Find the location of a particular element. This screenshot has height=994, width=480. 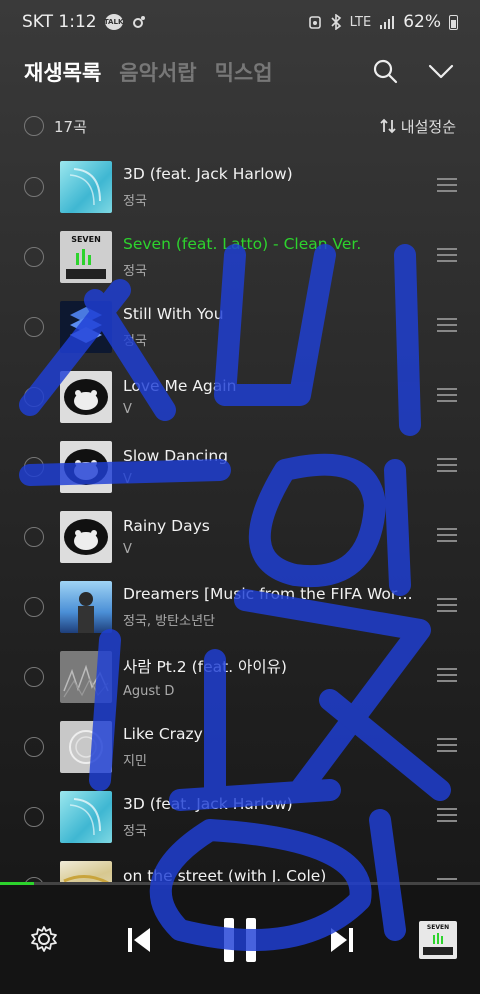

playlist-header: 재생목록 음악서랍 믹스업 is located at coordinates (240, 72).